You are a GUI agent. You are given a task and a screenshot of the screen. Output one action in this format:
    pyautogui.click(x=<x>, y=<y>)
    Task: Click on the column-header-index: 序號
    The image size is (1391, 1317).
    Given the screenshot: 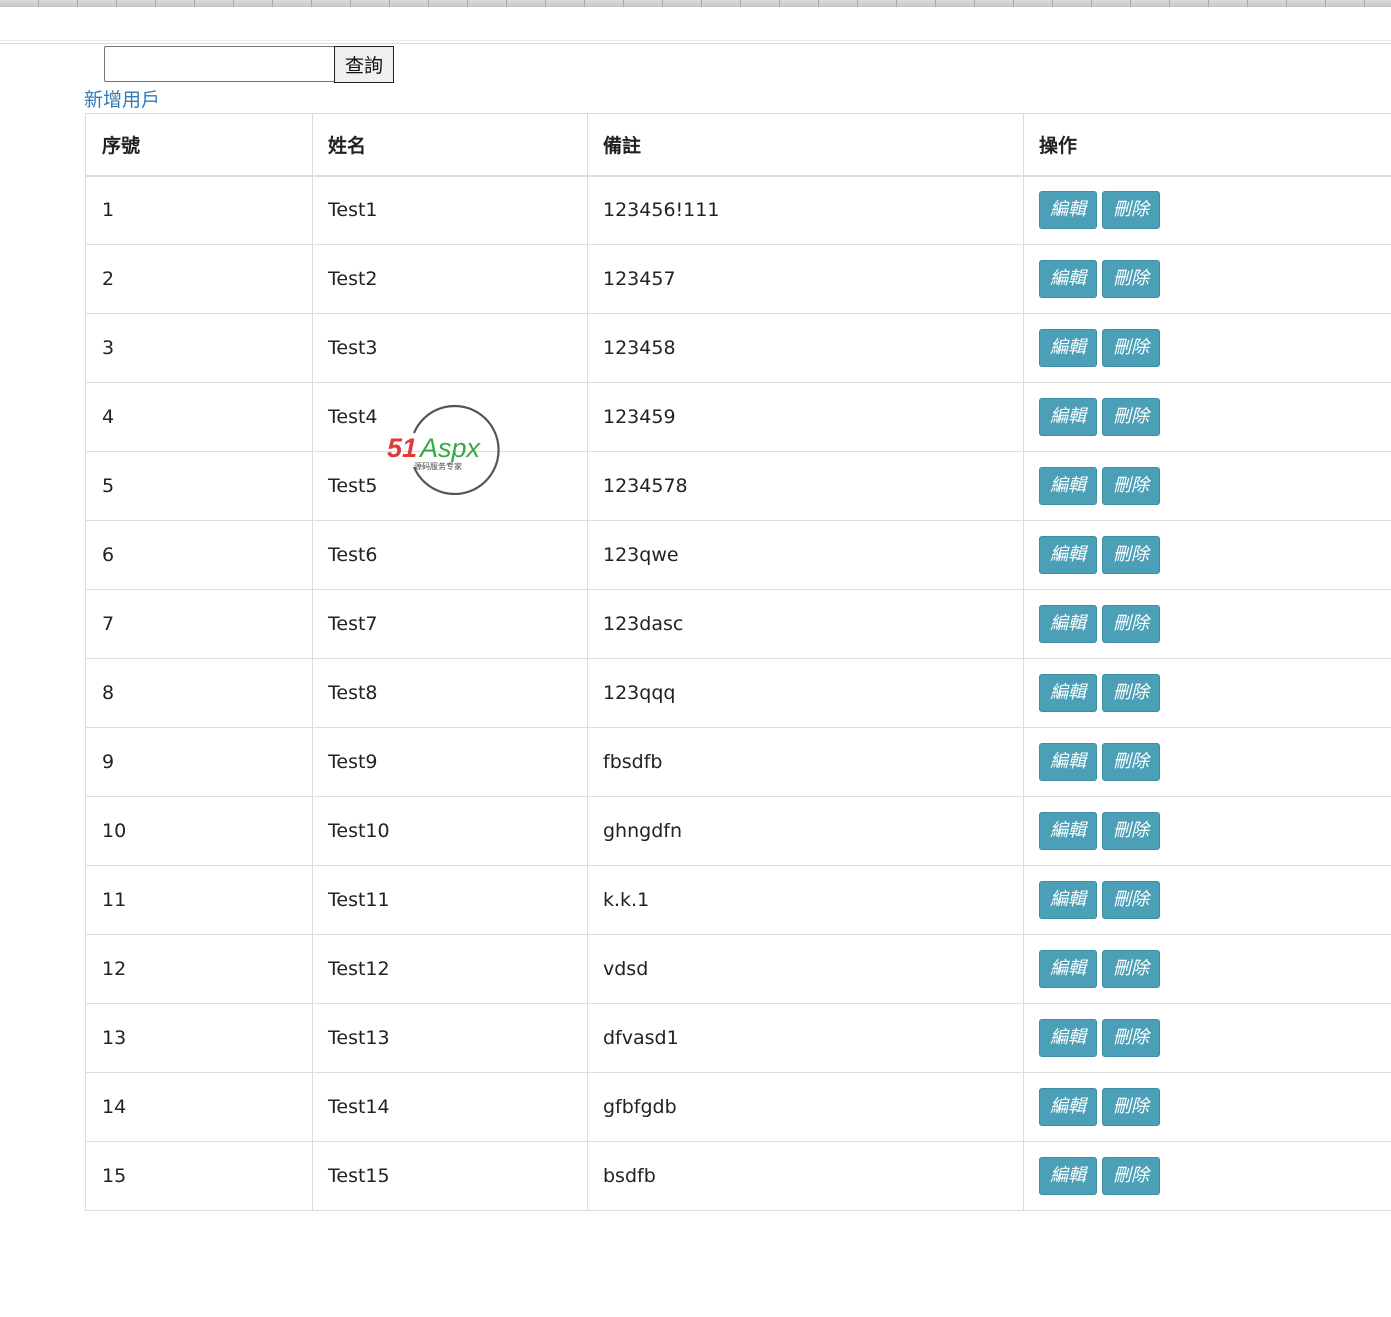 What is the action you would take?
    pyautogui.click(x=199, y=145)
    